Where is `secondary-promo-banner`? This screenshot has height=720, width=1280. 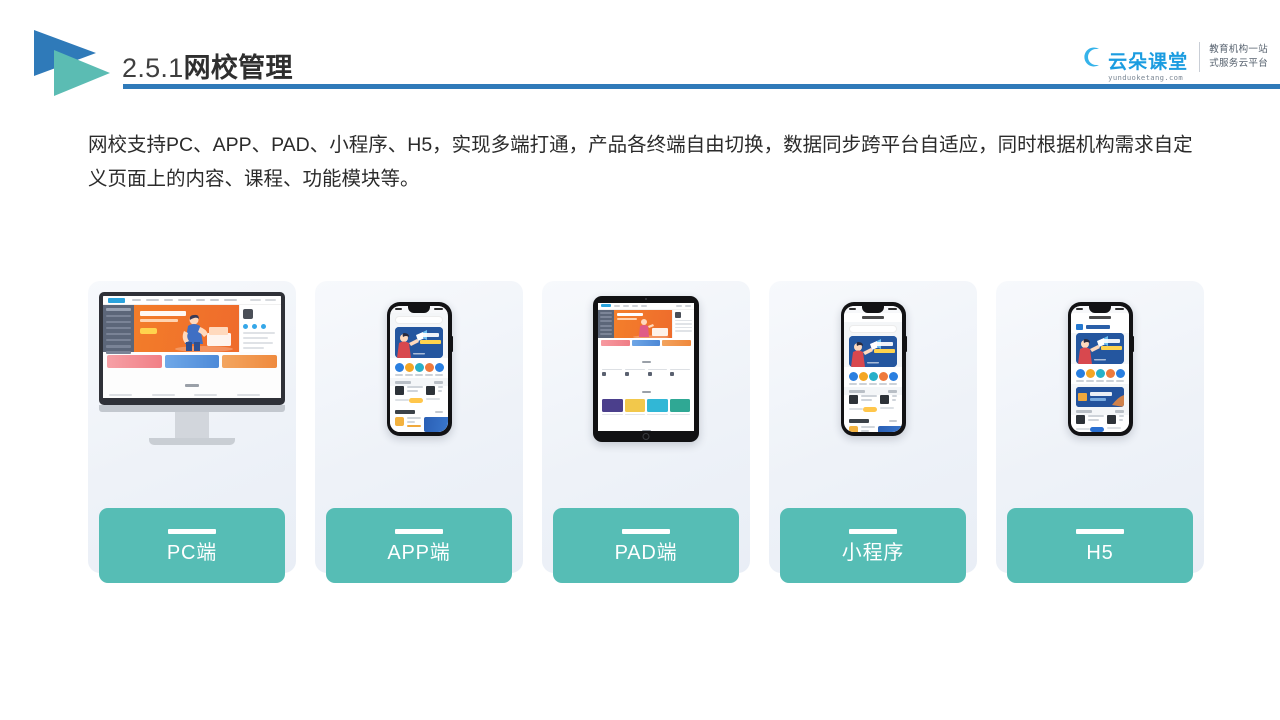 secondary-promo-banner is located at coordinates (1100, 397).